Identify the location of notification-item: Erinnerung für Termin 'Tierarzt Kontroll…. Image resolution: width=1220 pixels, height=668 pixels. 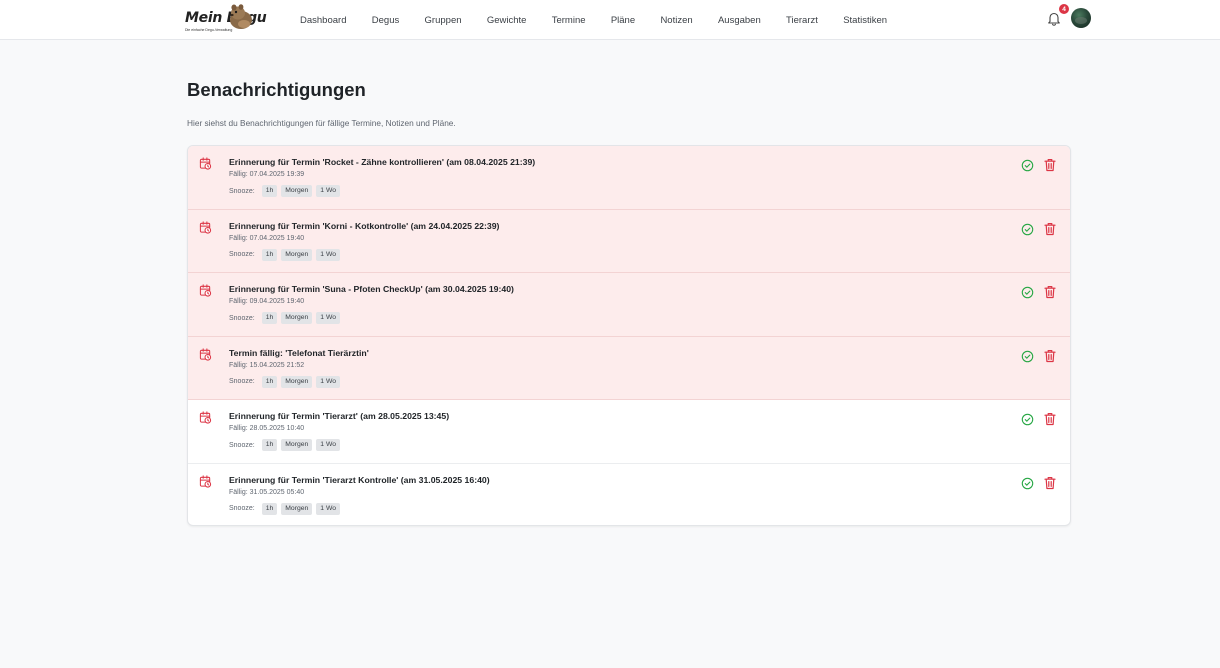
(629, 495).